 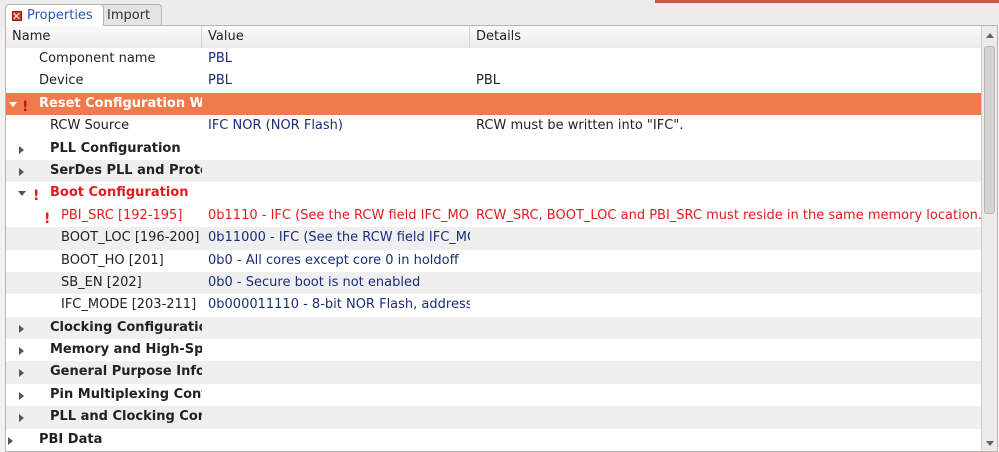 What do you see at coordinates (336, 37) in the screenshot?
I see `column-header-value: Value` at bounding box center [336, 37].